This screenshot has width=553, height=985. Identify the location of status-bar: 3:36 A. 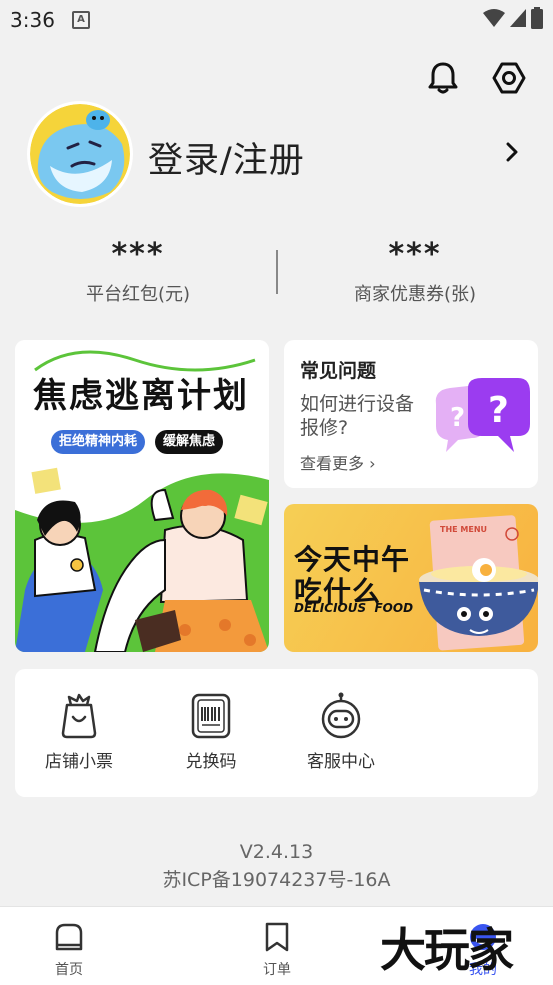
(276, 19).